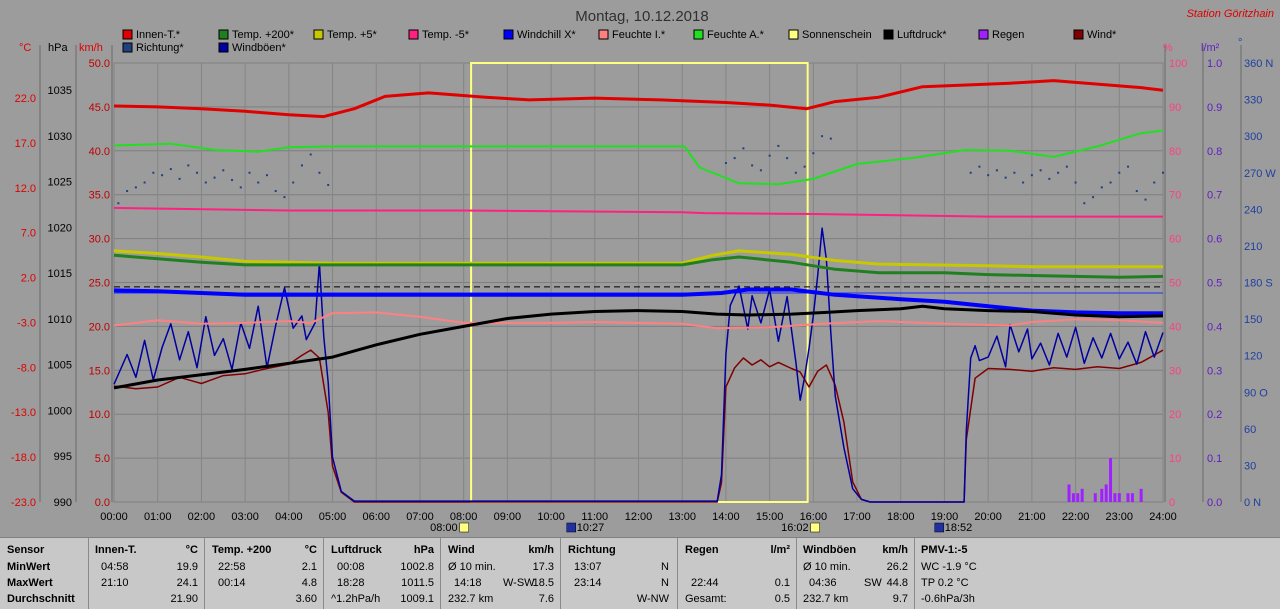 The image size is (1280, 609). What do you see at coordinates (944, 550) in the screenshot?
I see `stats-pmv-title: PMV-1:-5` at bounding box center [944, 550].